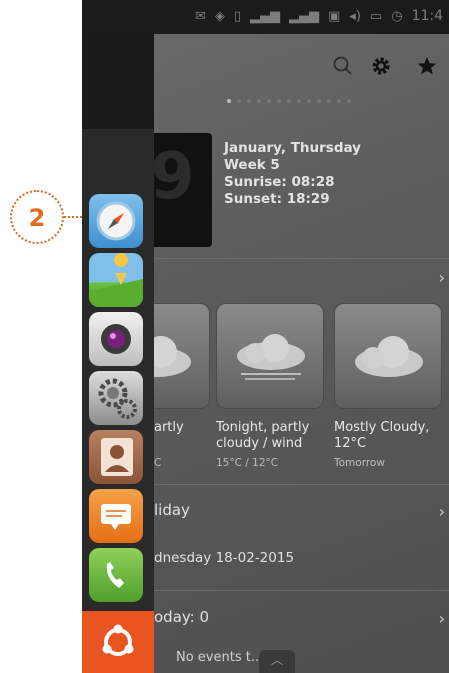 This screenshot has width=449, height=673. What do you see at coordinates (277, 661) in the screenshot?
I see `bottom-edge-handle: ︿` at bounding box center [277, 661].